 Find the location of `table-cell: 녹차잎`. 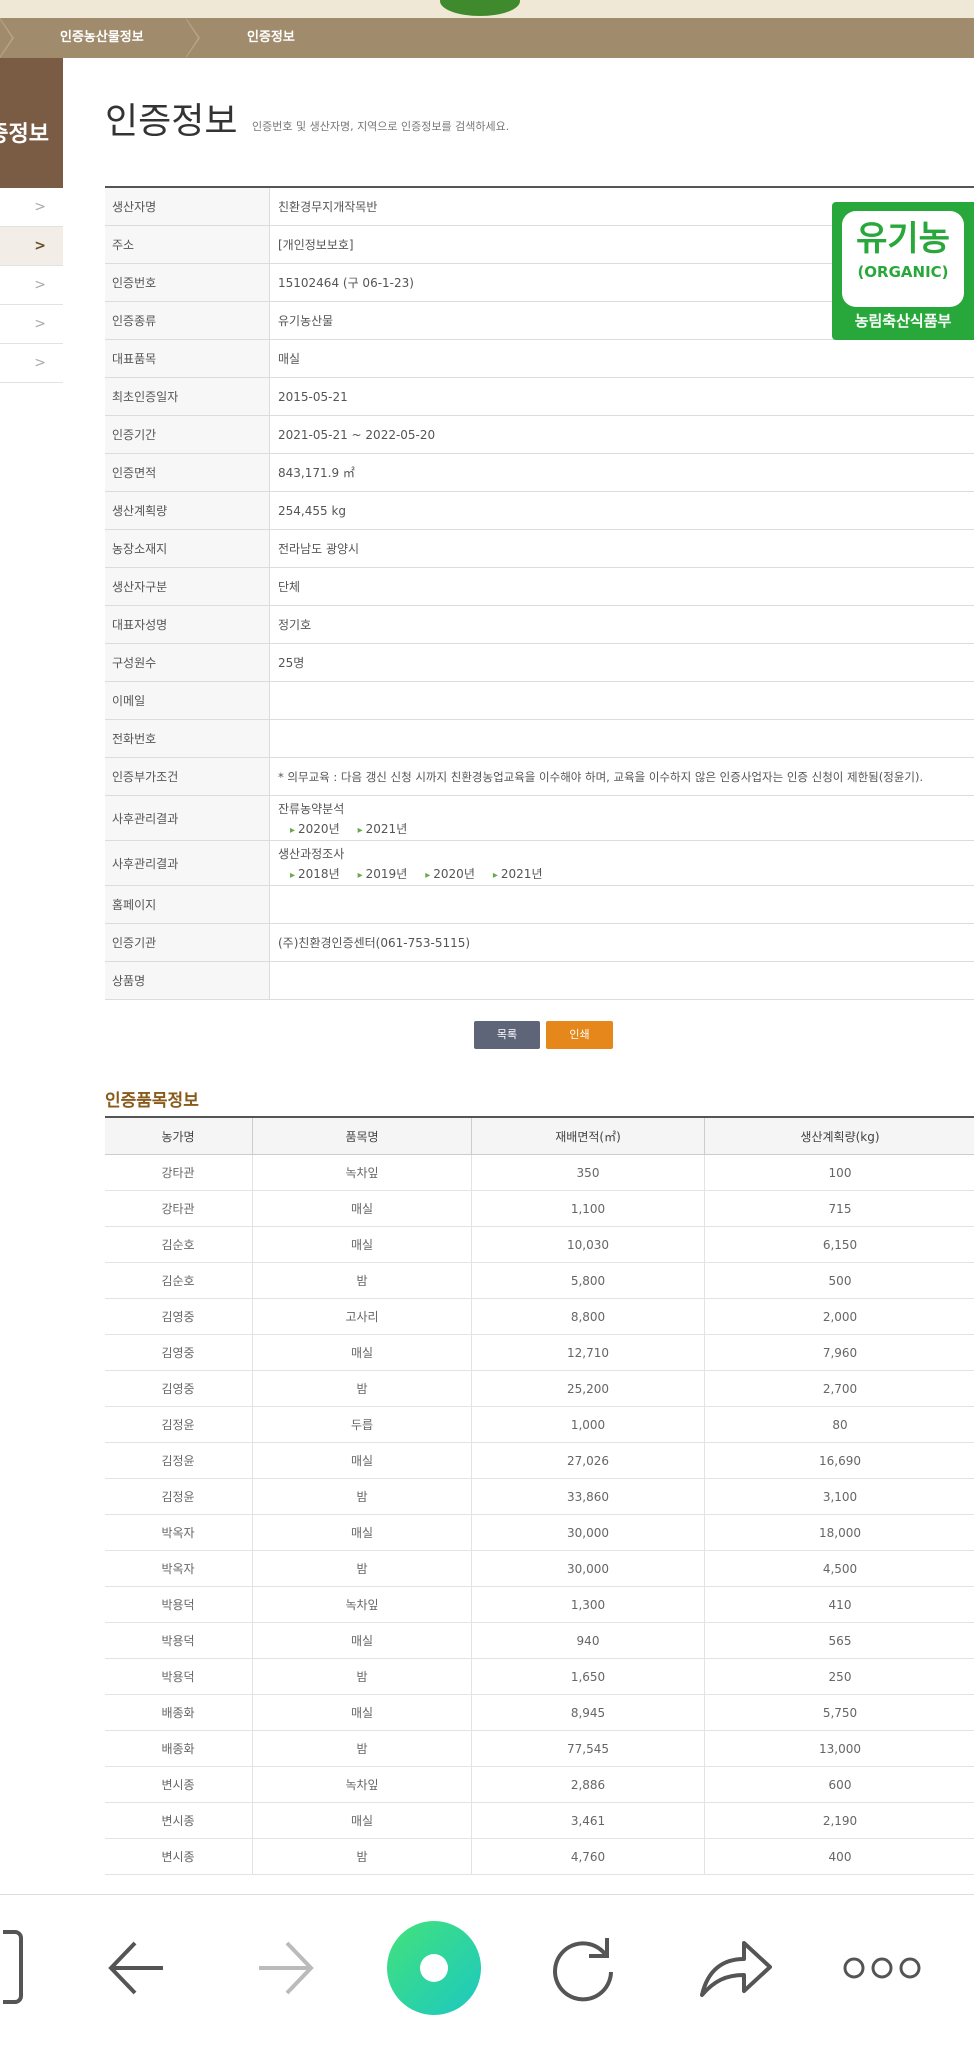

table-cell: 녹차잎 is located at coordinates (361, 1604).